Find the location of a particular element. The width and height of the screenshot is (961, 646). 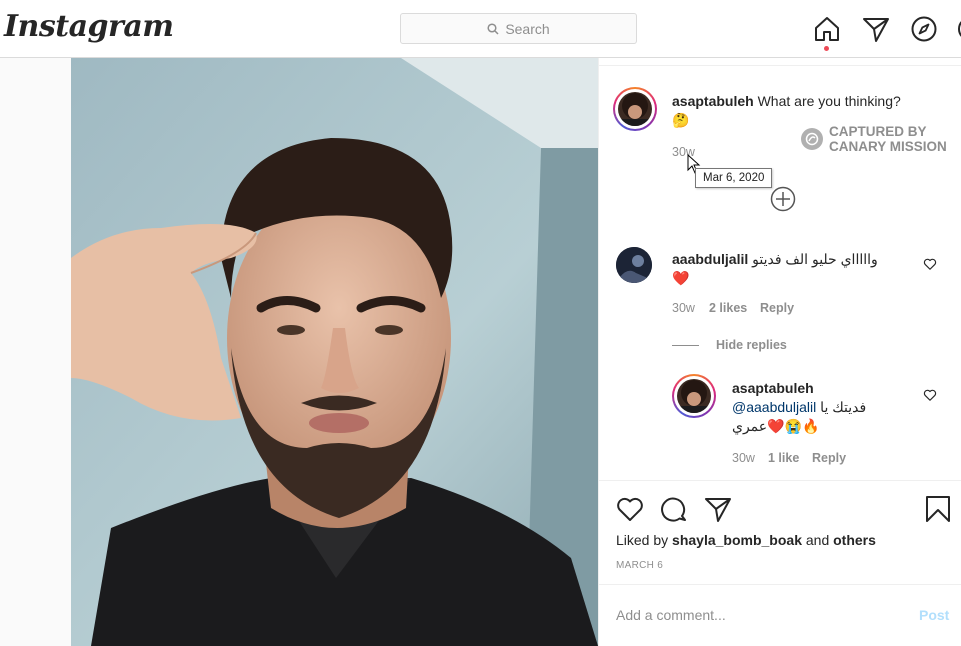

reply-likes: 1 like is located at coordinates (783, 458).